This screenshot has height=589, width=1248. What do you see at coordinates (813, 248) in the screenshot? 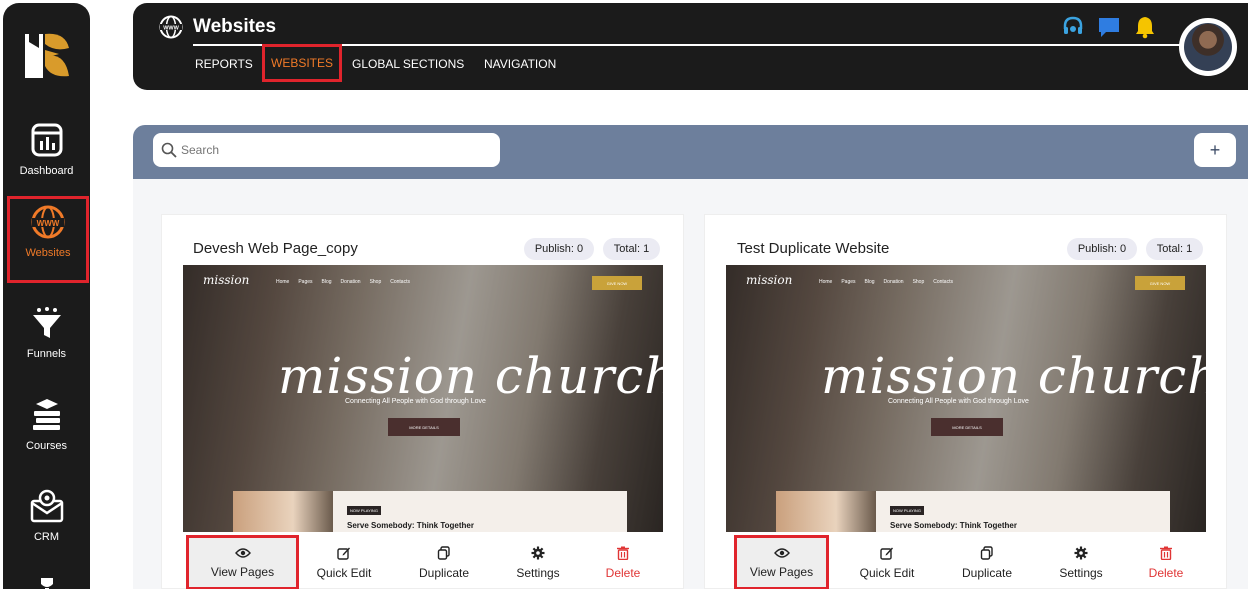
I see `card-title: Test Duplicate Website` at bounding box center [813, 248].